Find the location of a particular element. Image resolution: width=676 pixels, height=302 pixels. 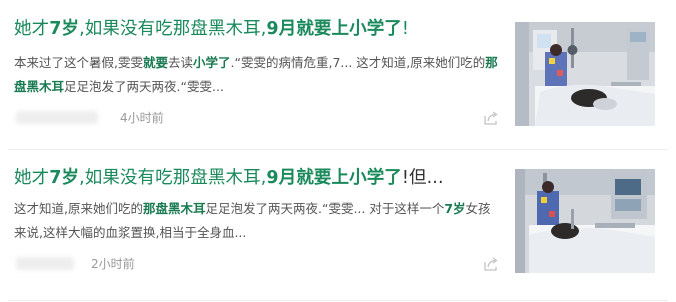

keyword-highlight: 那盘黑木耳 is located at coordinates (174, 208).